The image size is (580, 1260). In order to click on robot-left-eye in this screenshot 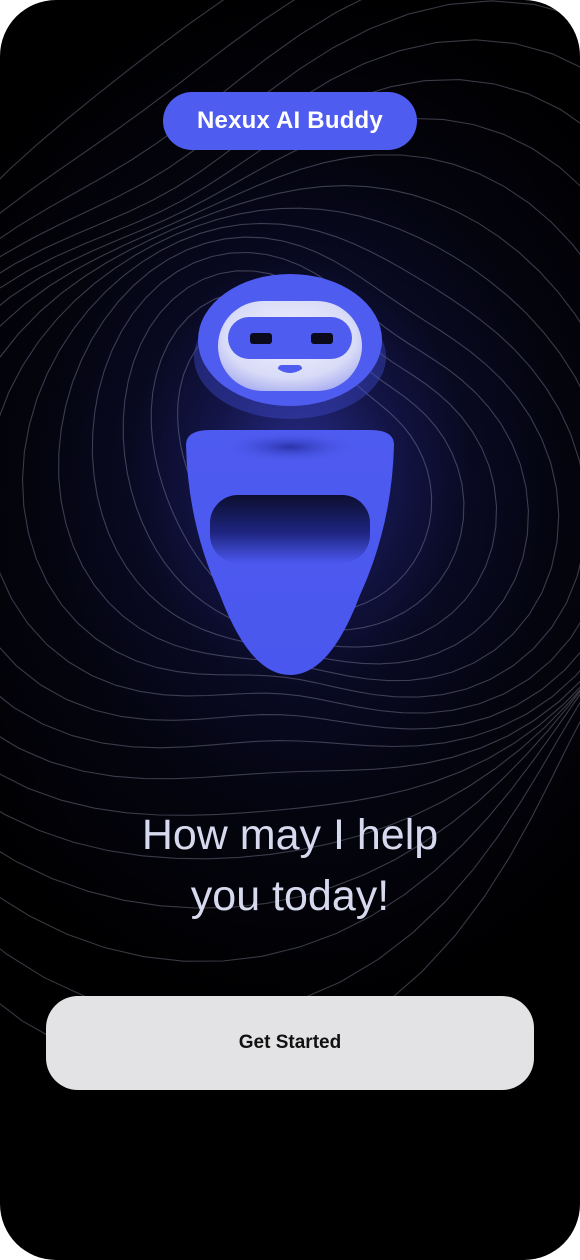, I will do `click(261, 338)`.